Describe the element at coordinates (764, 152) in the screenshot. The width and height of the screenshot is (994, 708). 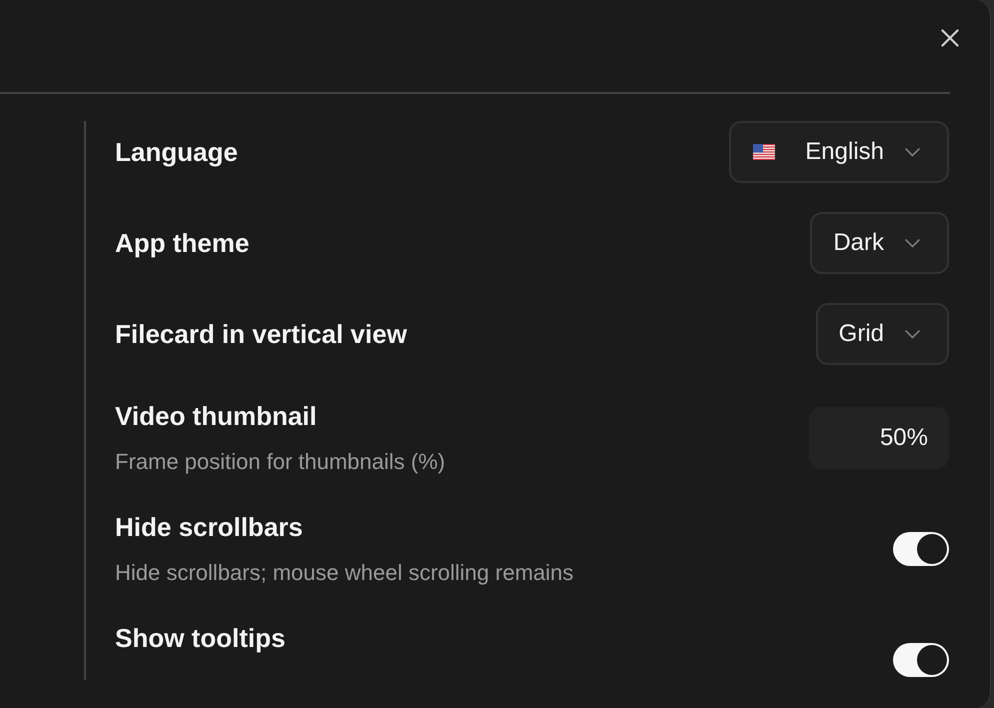
I see `flag-icon` at that location.